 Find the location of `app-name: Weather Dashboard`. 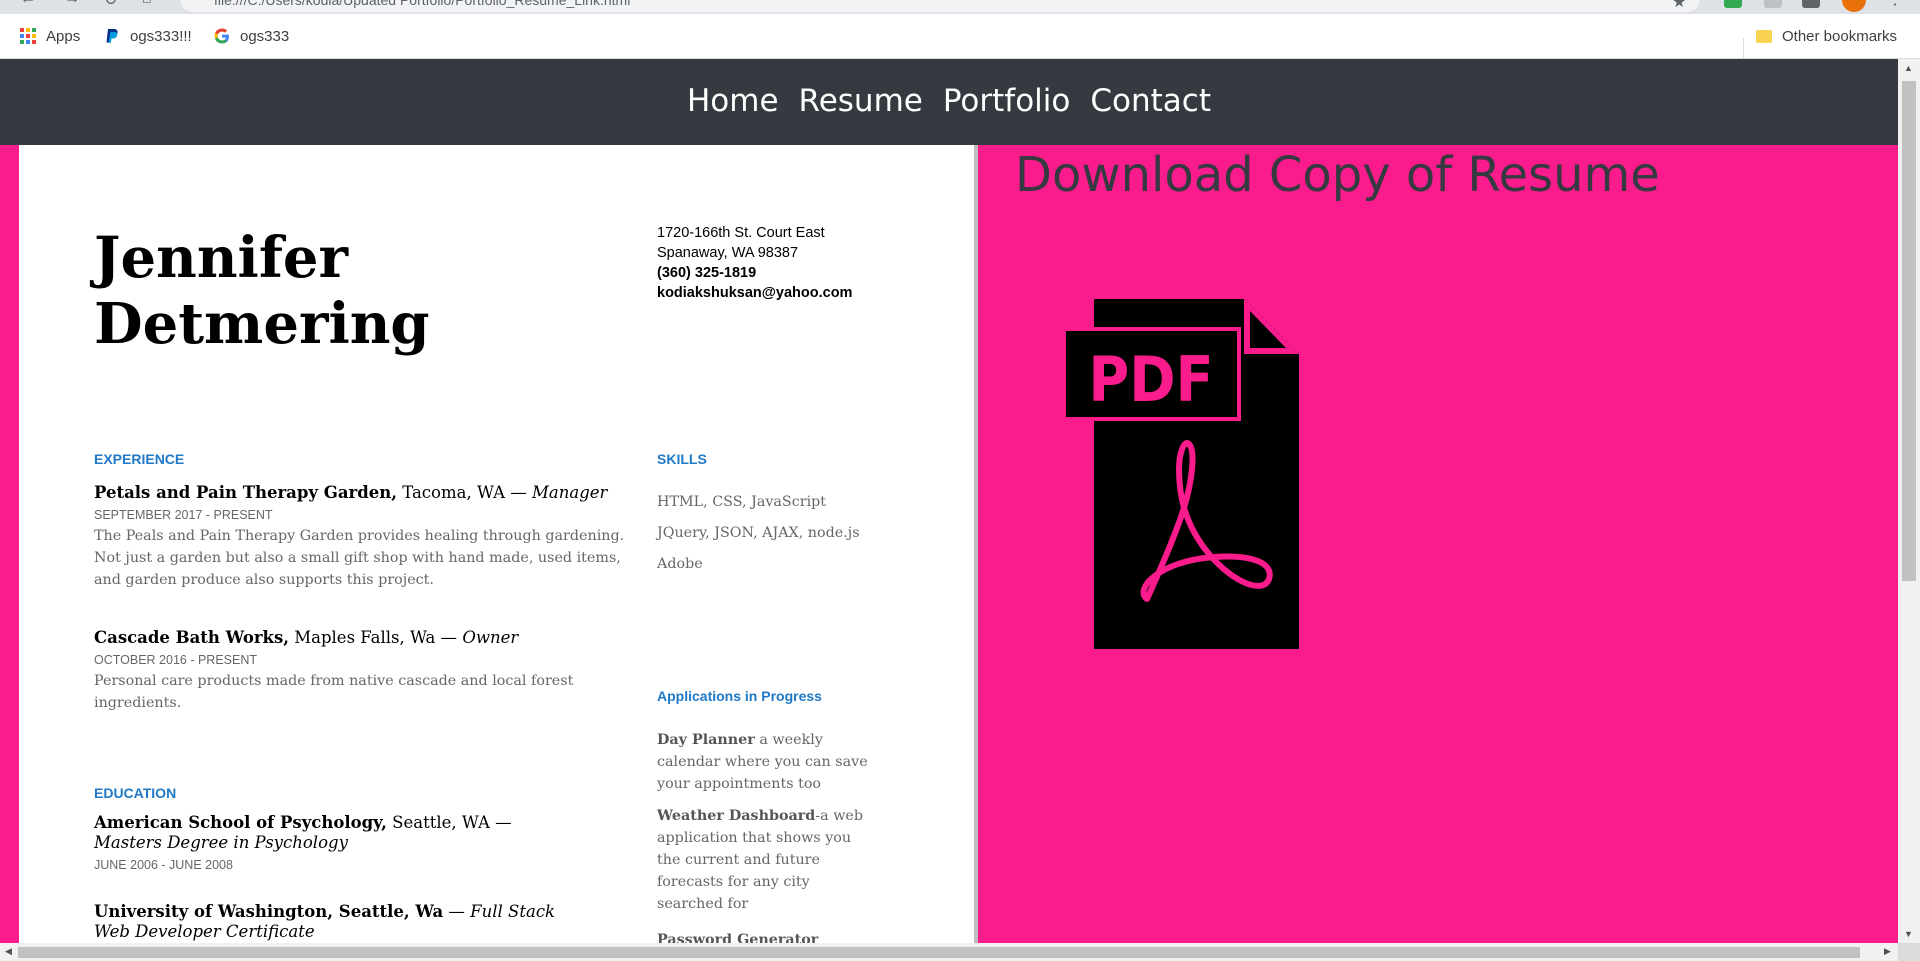

app-name: Weather Dashboard is located at coordinates (736, 816).